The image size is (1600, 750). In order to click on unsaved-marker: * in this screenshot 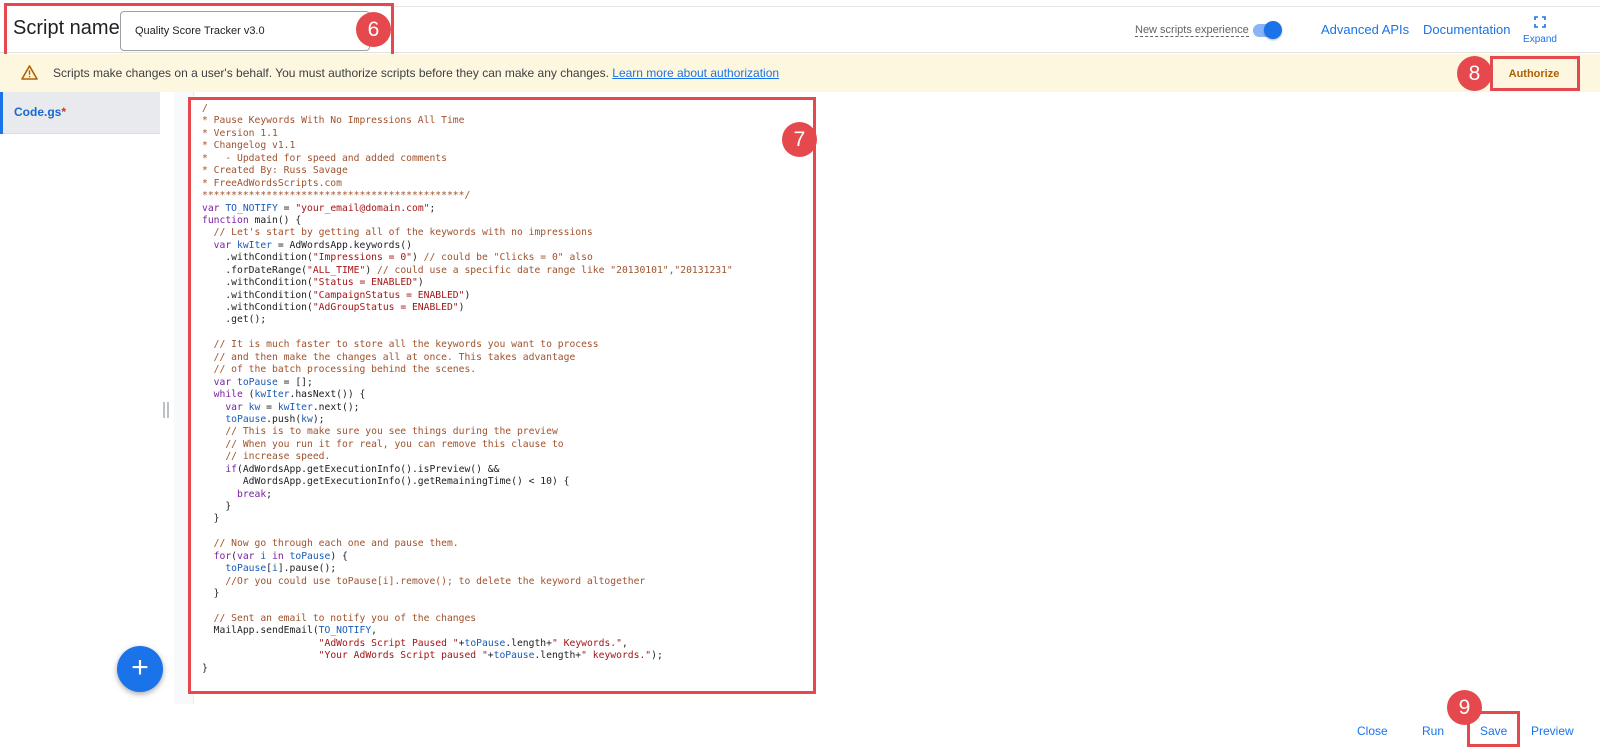, I will do `click(64, 112)`.